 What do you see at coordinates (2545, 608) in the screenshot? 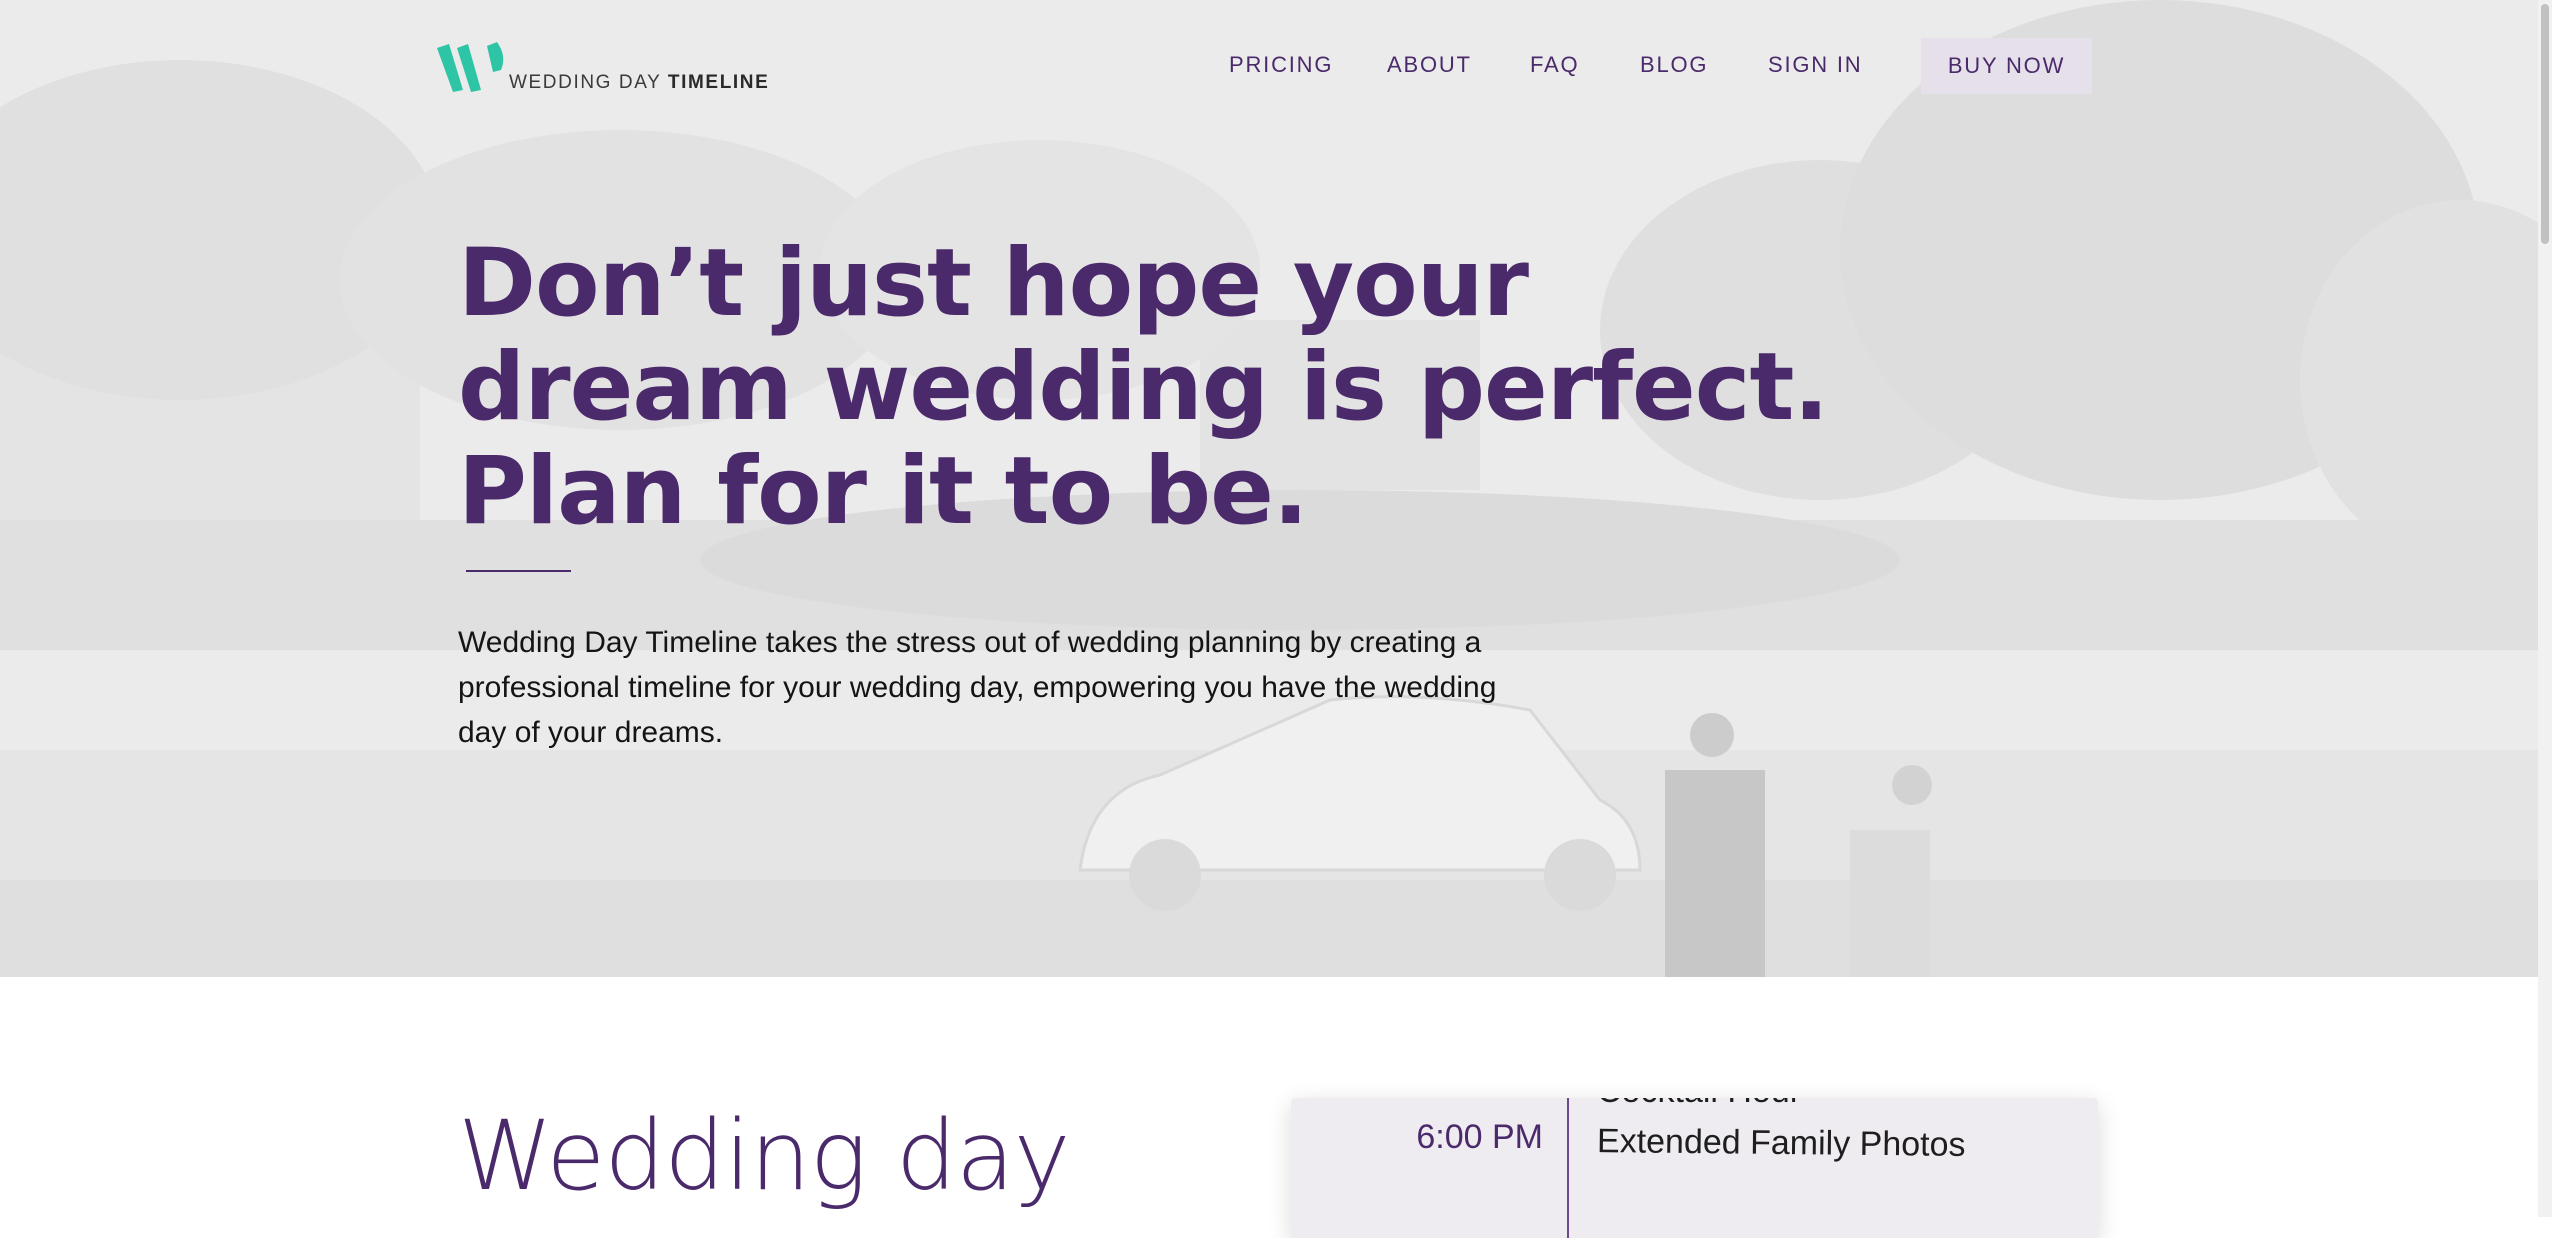
I see `page-scrollbar` at bounding box center [2545, 608].